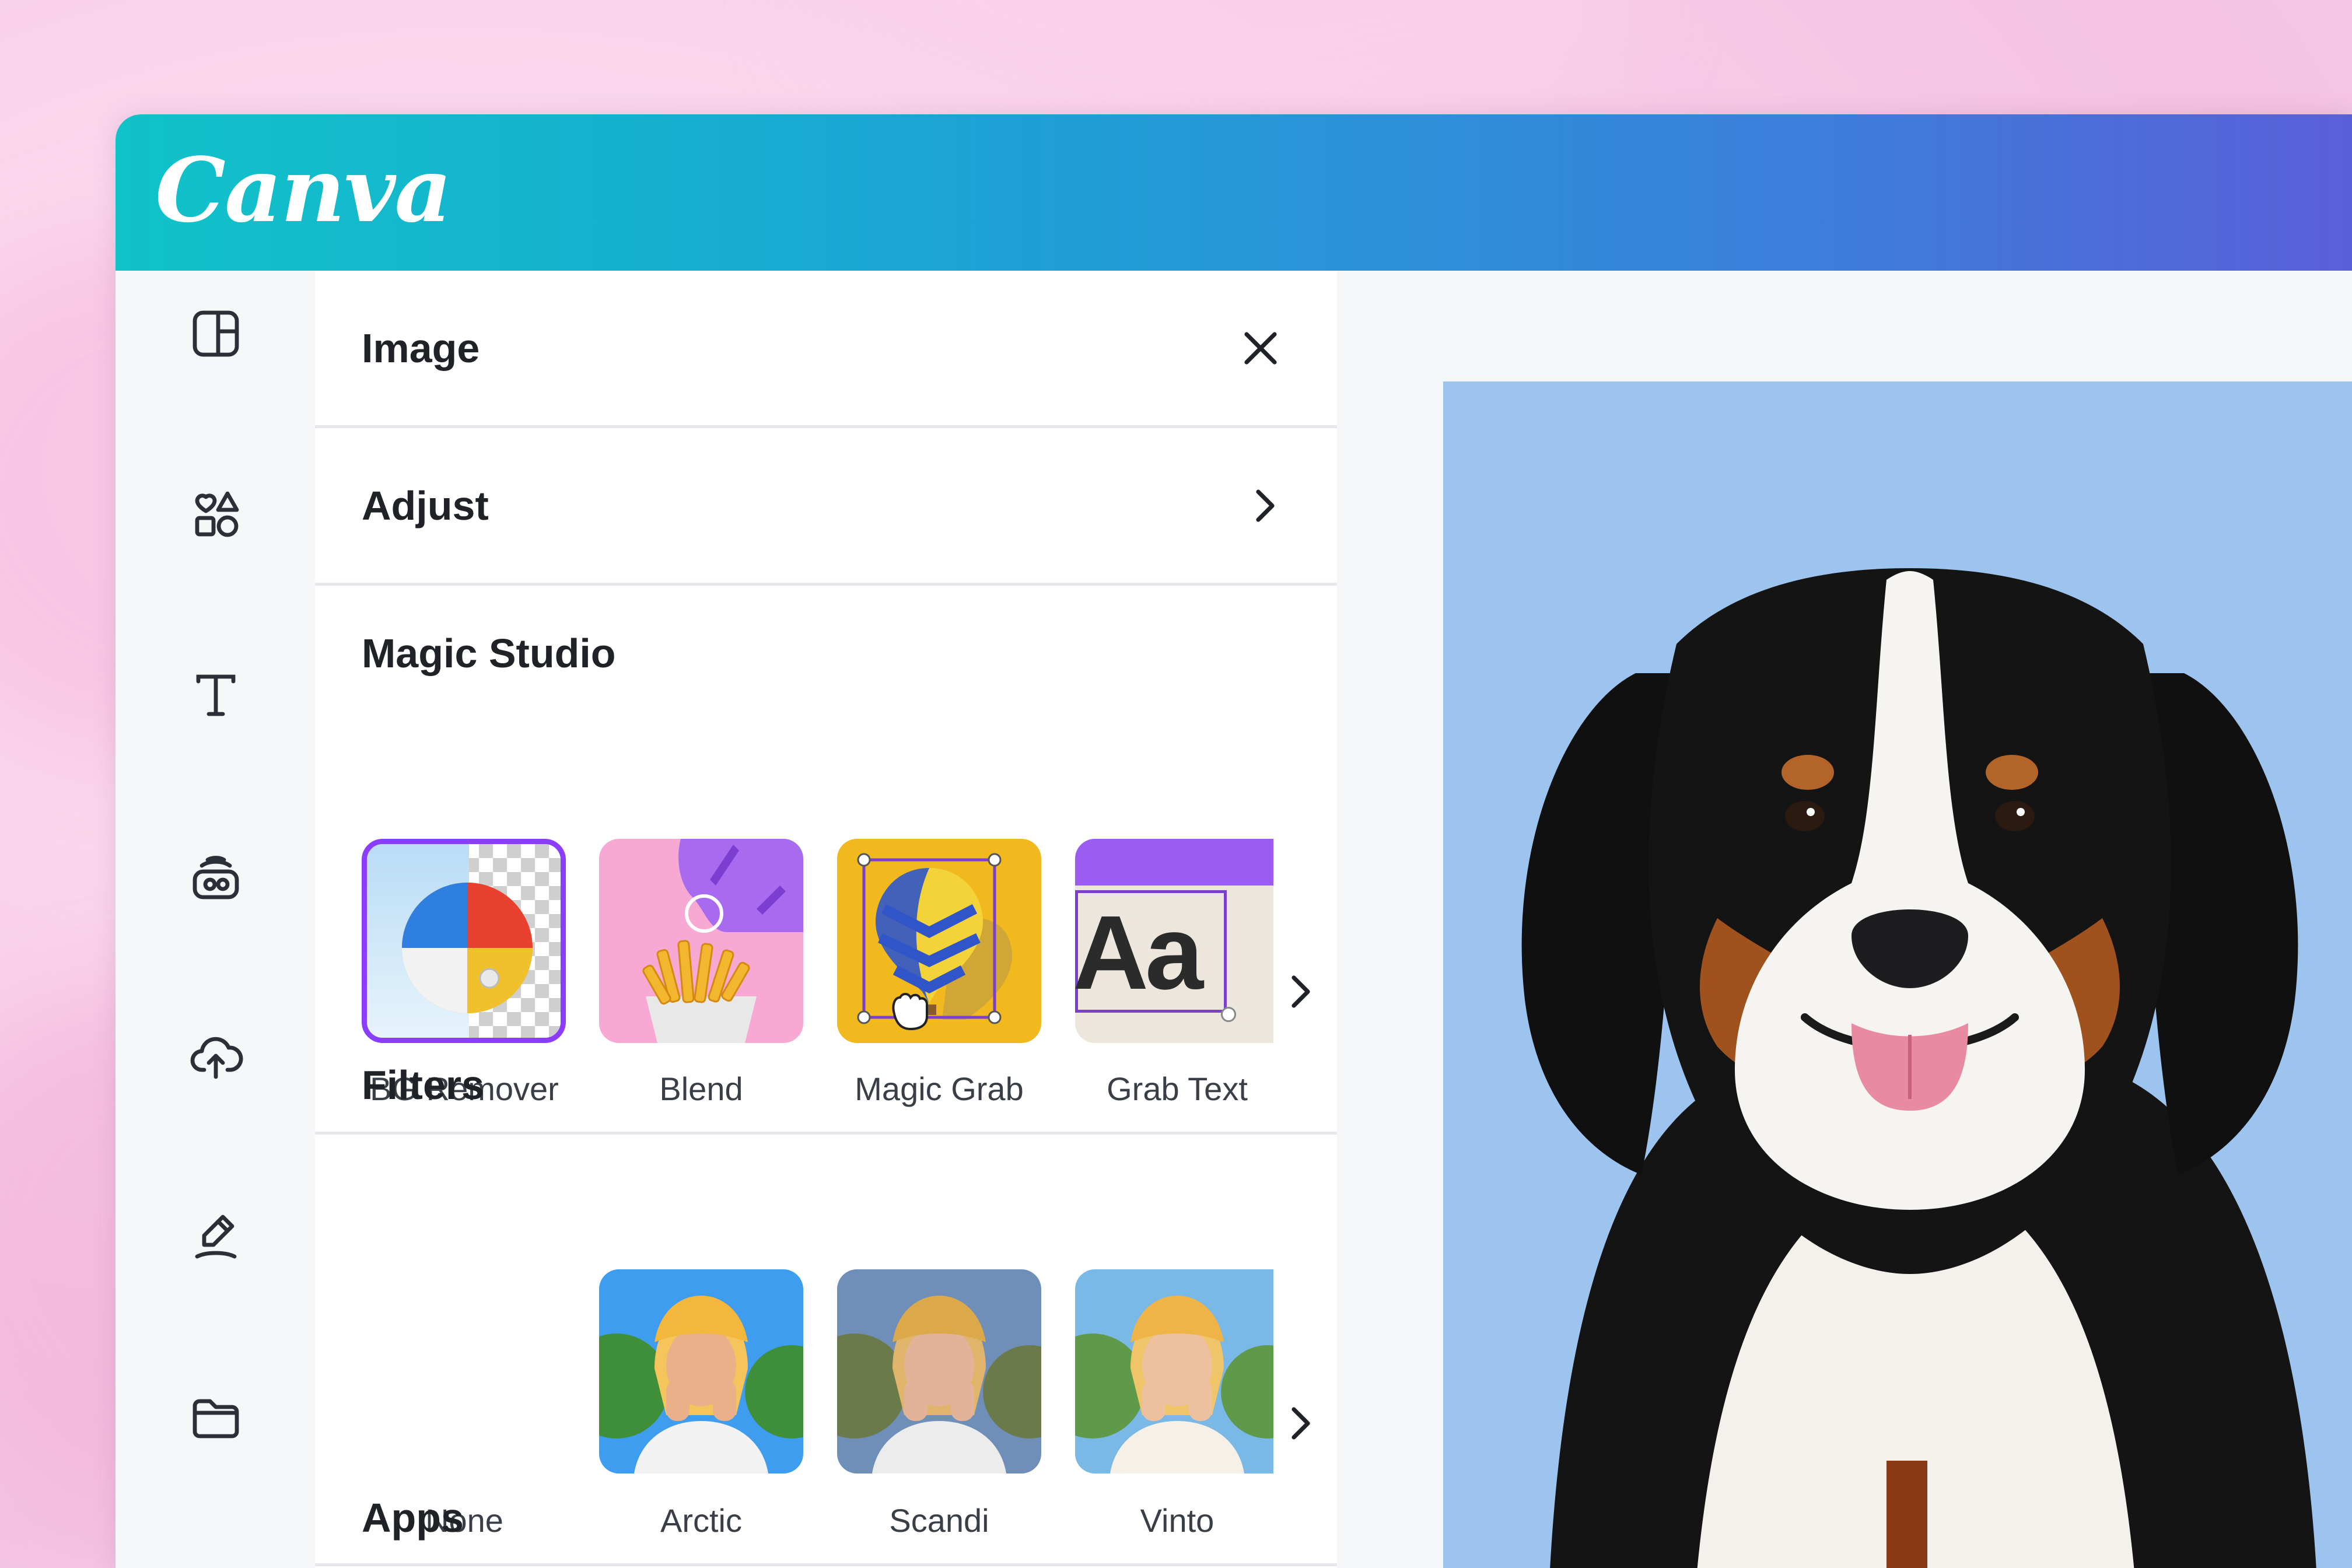 The image size is (2352, 1568). What do you see at coordinates (413, 1518) in the screenshot?
I see `apps-title: Apps` at bounding box center [413, 1518].